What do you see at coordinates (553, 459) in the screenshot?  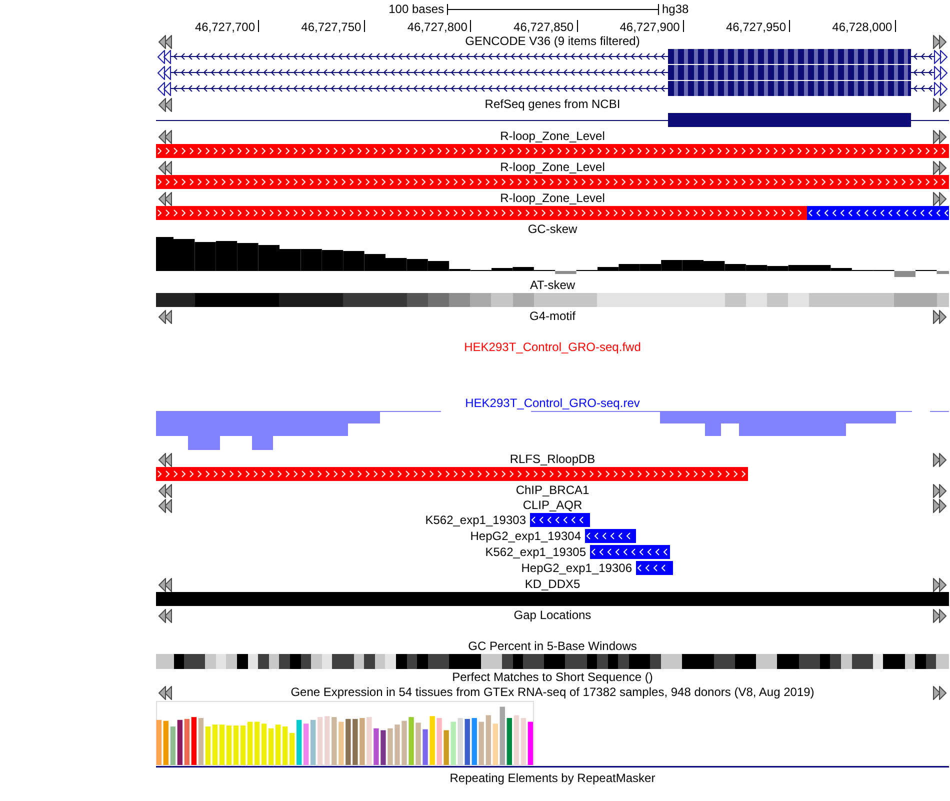 I see `track-title: RLFS_RloopDB` at bounding box center [553, 459].